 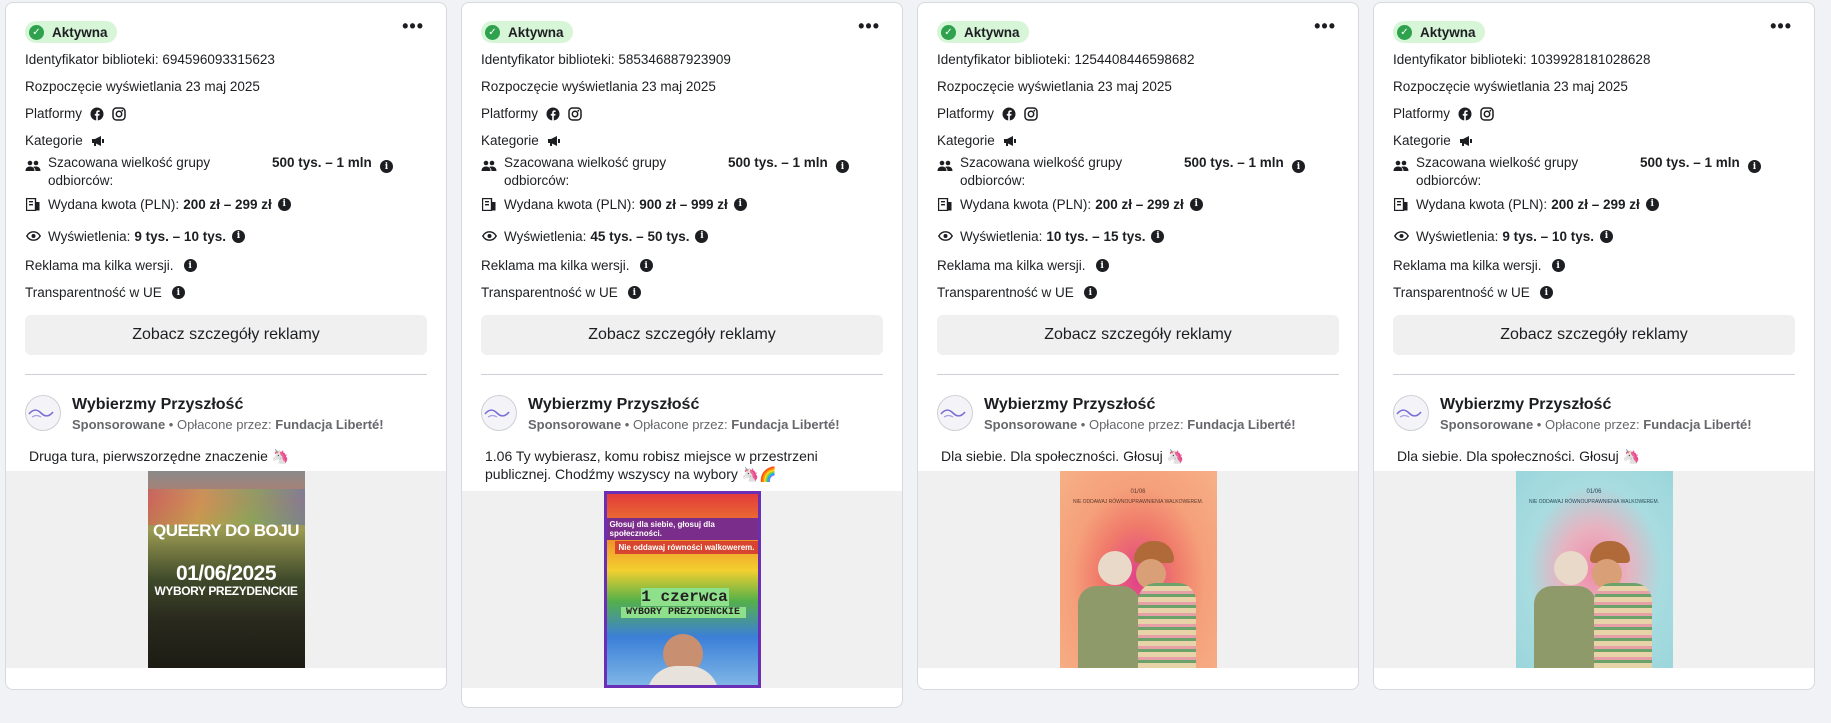 I want to click on audience-label: Szacowana wielkość grupy odbiorców:, so click(x=129, y=171).